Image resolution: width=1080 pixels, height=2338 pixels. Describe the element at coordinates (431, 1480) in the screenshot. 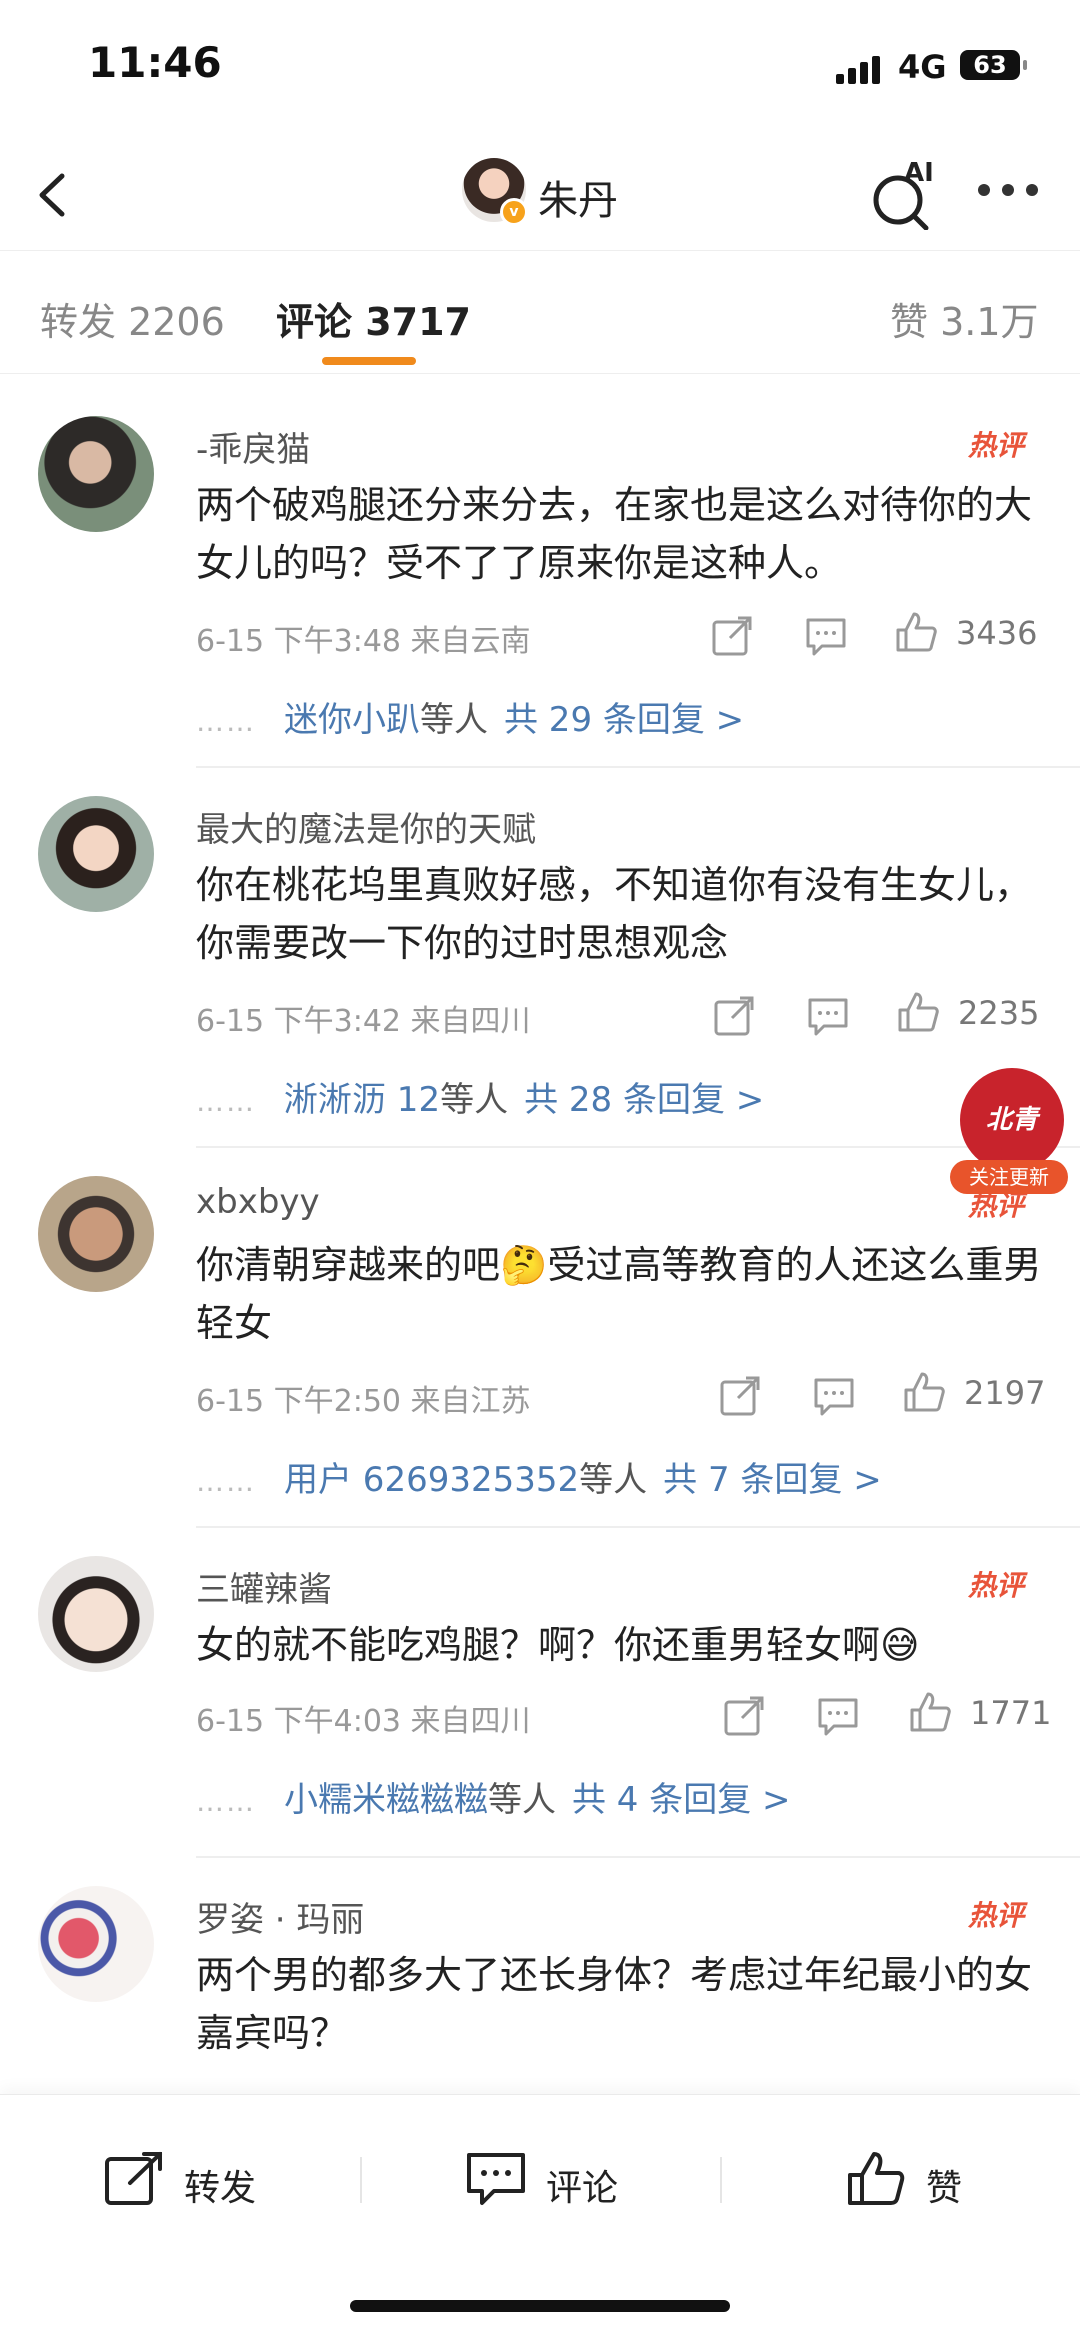

I see `reply-names: 用户 6269325352` at that location.